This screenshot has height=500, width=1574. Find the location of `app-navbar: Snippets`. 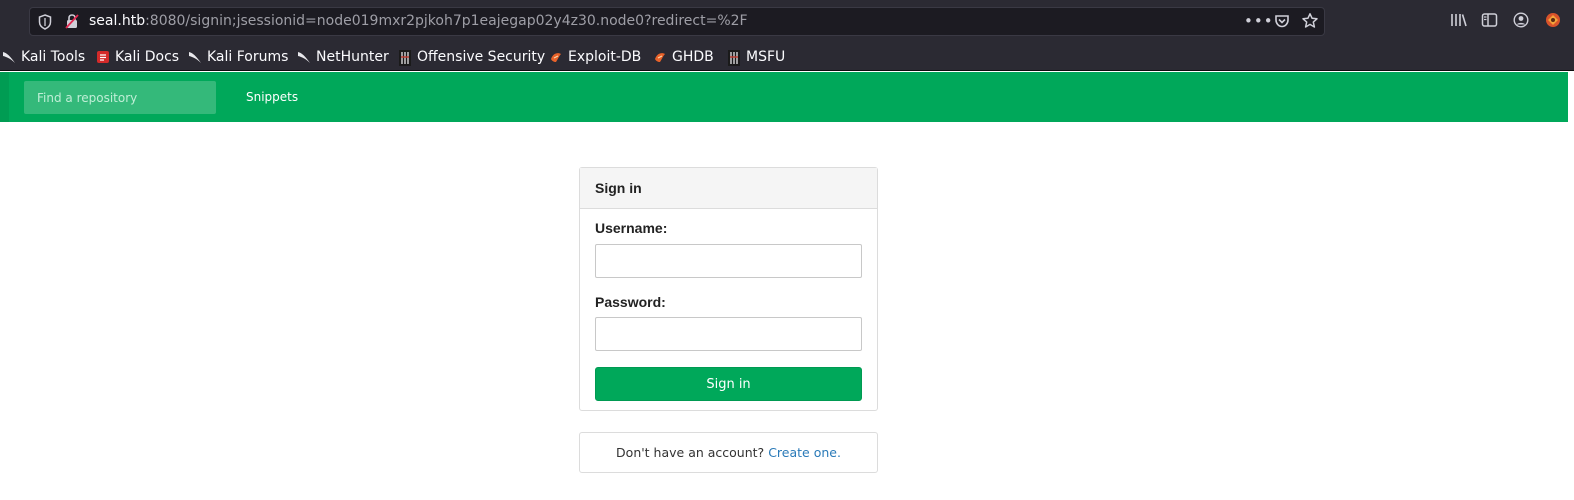

app-navbar: Snippets is located at coordinates (784, 97).